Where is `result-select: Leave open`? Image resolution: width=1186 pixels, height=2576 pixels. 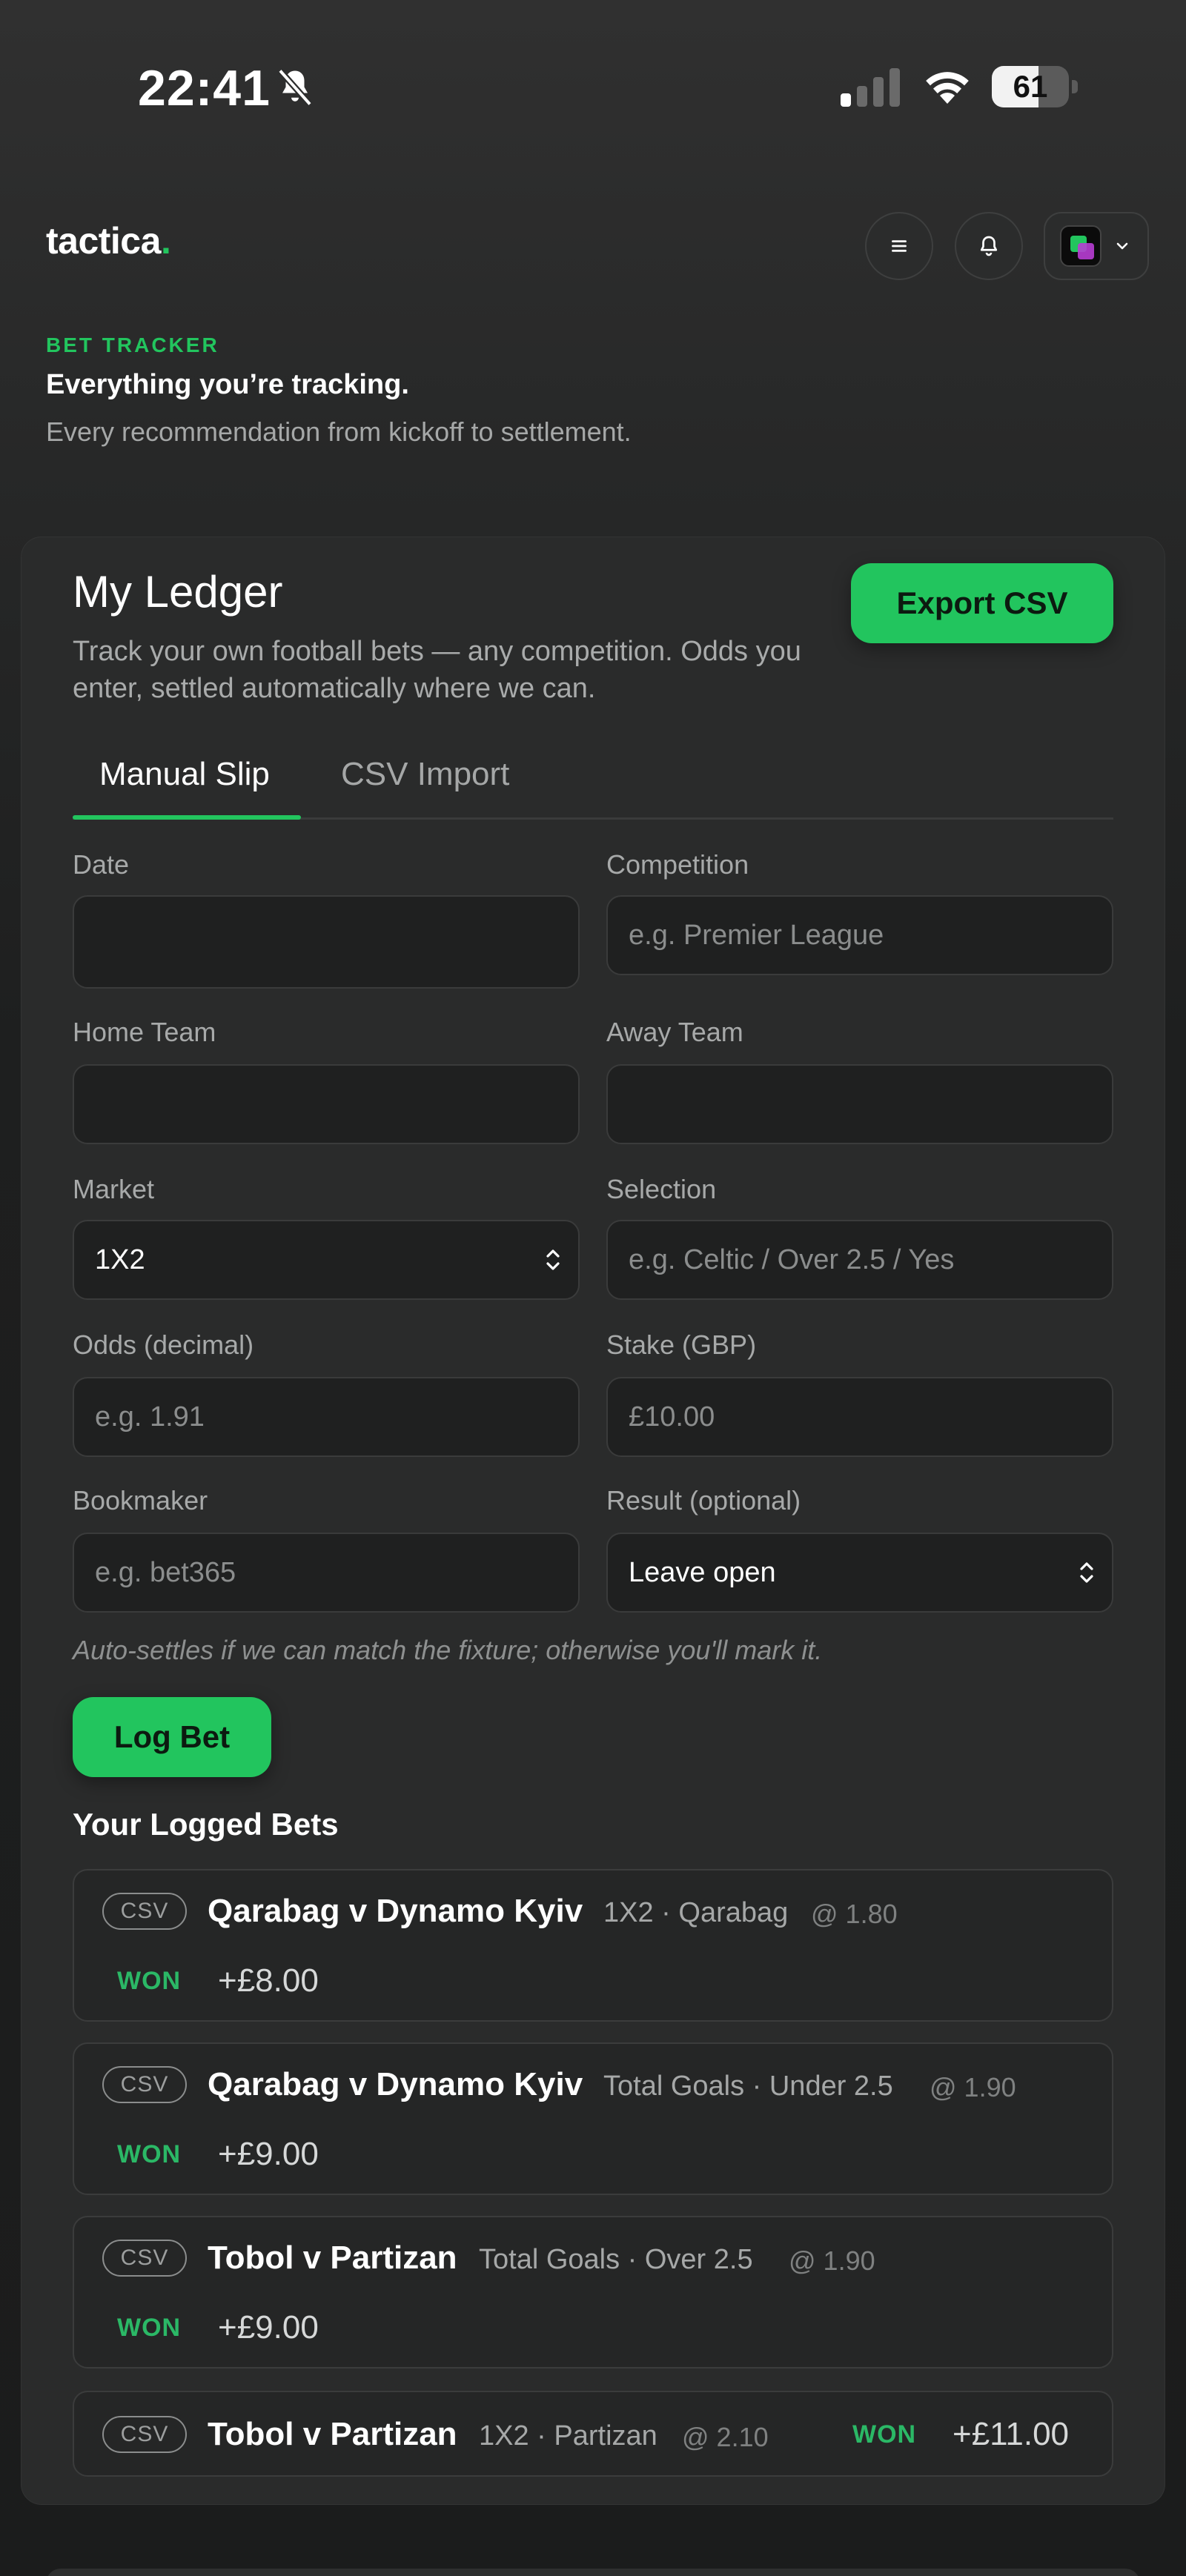 result-select: Leave open is located at coordinates (859, 1573).